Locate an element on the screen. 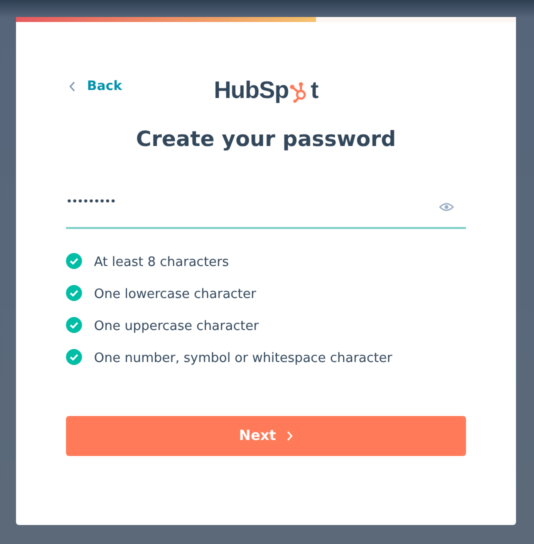  requirement-text: One uppercase character is located at coordinates (176, 326).